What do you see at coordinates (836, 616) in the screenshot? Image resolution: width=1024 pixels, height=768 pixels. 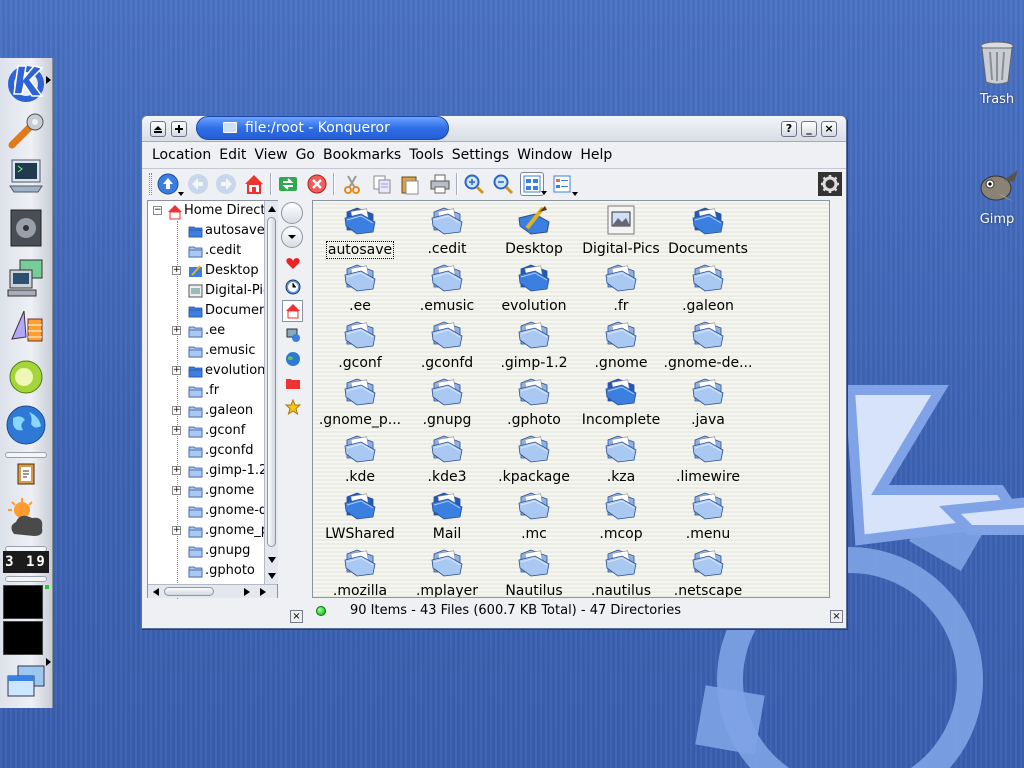 I see `icon-view-close-button: ×` at bounding box center [836, 616].